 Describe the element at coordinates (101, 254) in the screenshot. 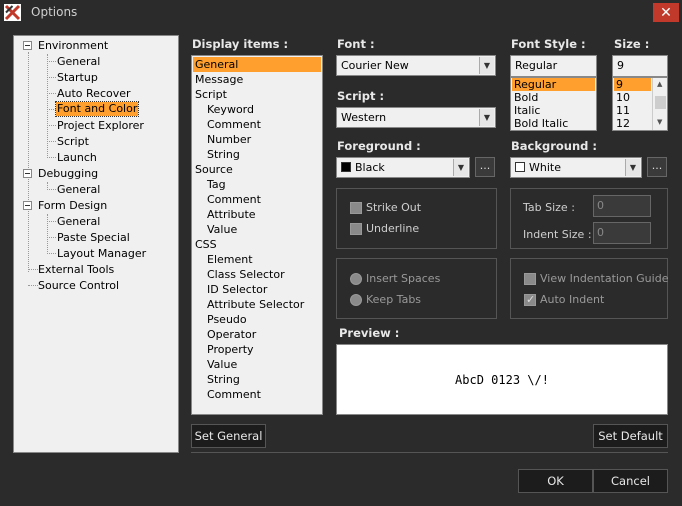

I see `tree-item-layout-manager: Layout Manager` at that location.